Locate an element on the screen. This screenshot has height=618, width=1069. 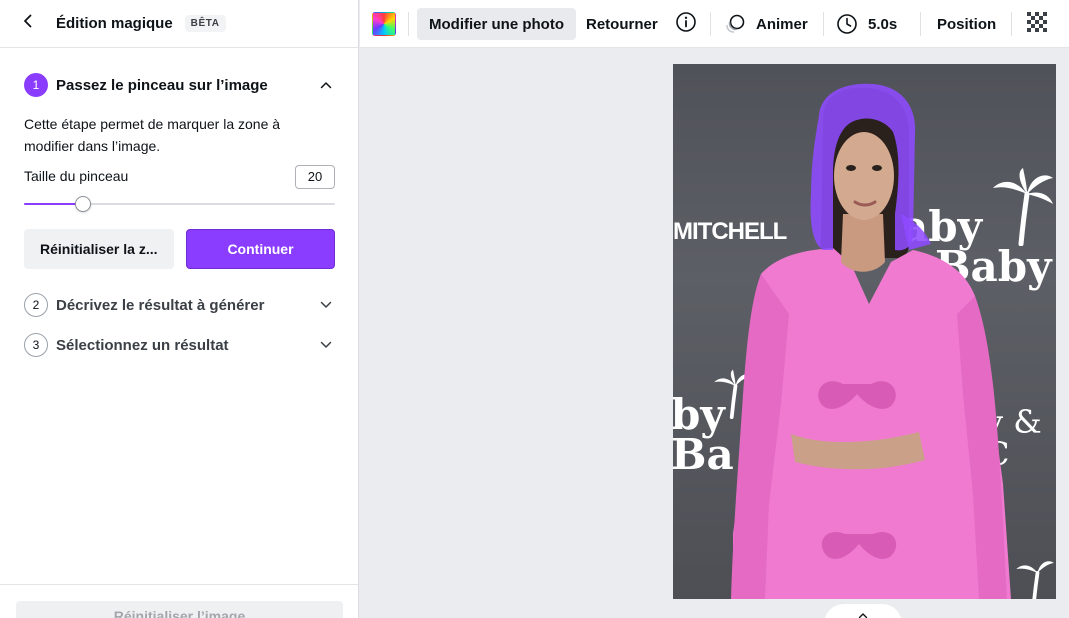
slider-thumb is located at coordinates (83, 204).